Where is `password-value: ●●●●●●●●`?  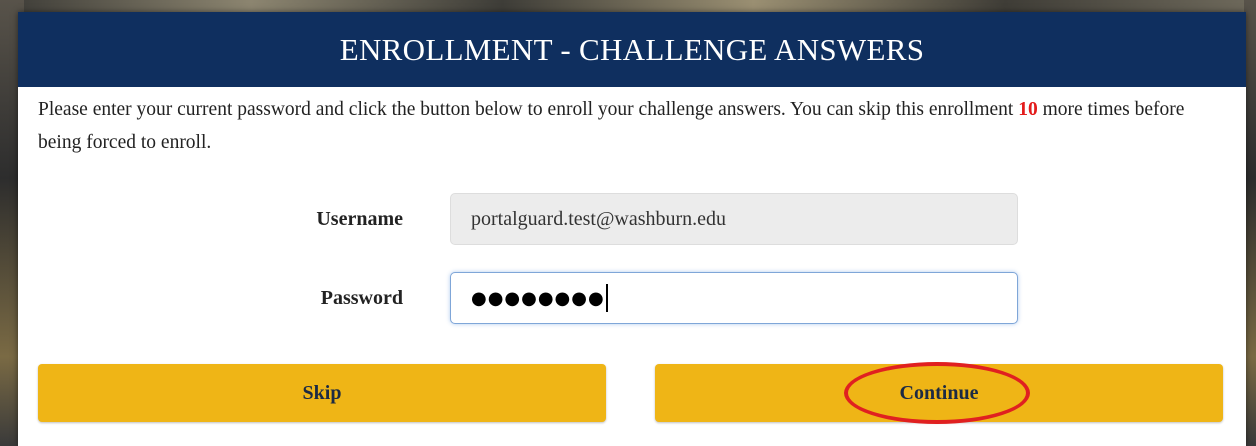
password-value: ●●●●●●●● is located at coordinates (538, 298).